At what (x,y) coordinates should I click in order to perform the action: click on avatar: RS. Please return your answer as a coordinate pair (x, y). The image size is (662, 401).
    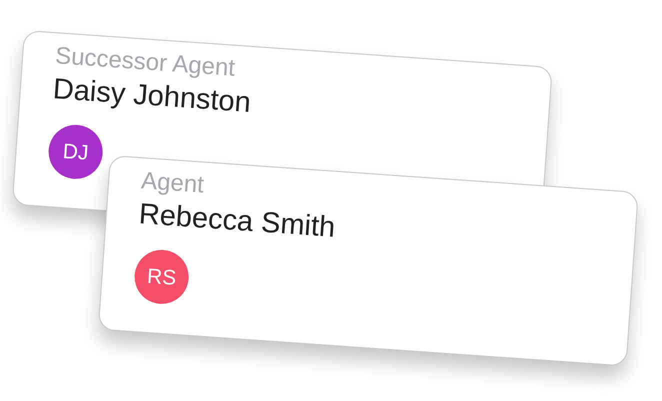
    Looking at the image, I should click on (161, 277).